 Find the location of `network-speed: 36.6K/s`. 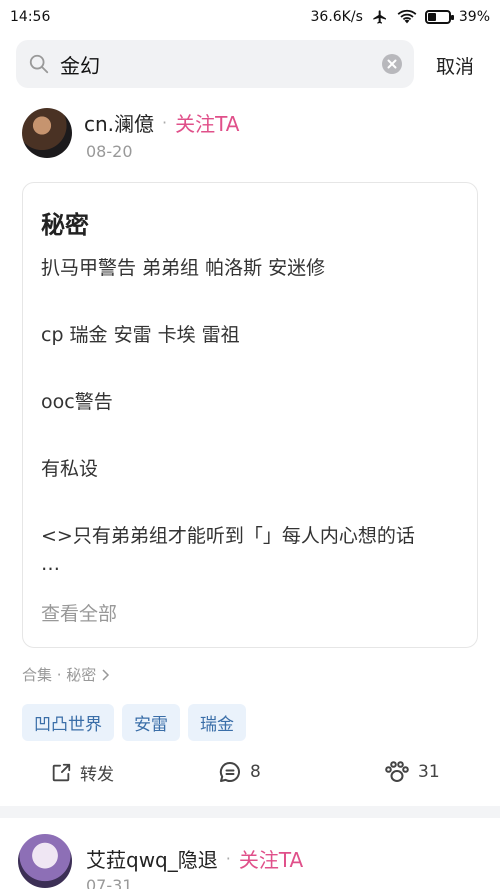

network-speed: 36.6K/s is located at coordinates (336, 17).